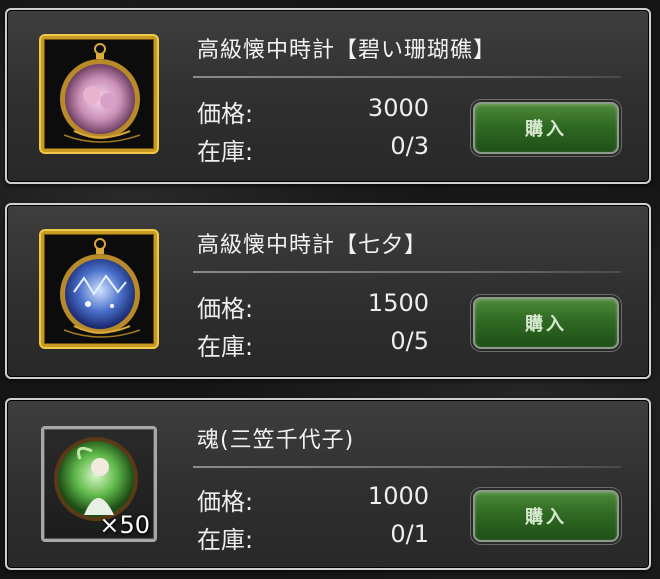 The width and height of the screenshot is (660, 579). I want to click on price-value: 1500, so click(398, 303).